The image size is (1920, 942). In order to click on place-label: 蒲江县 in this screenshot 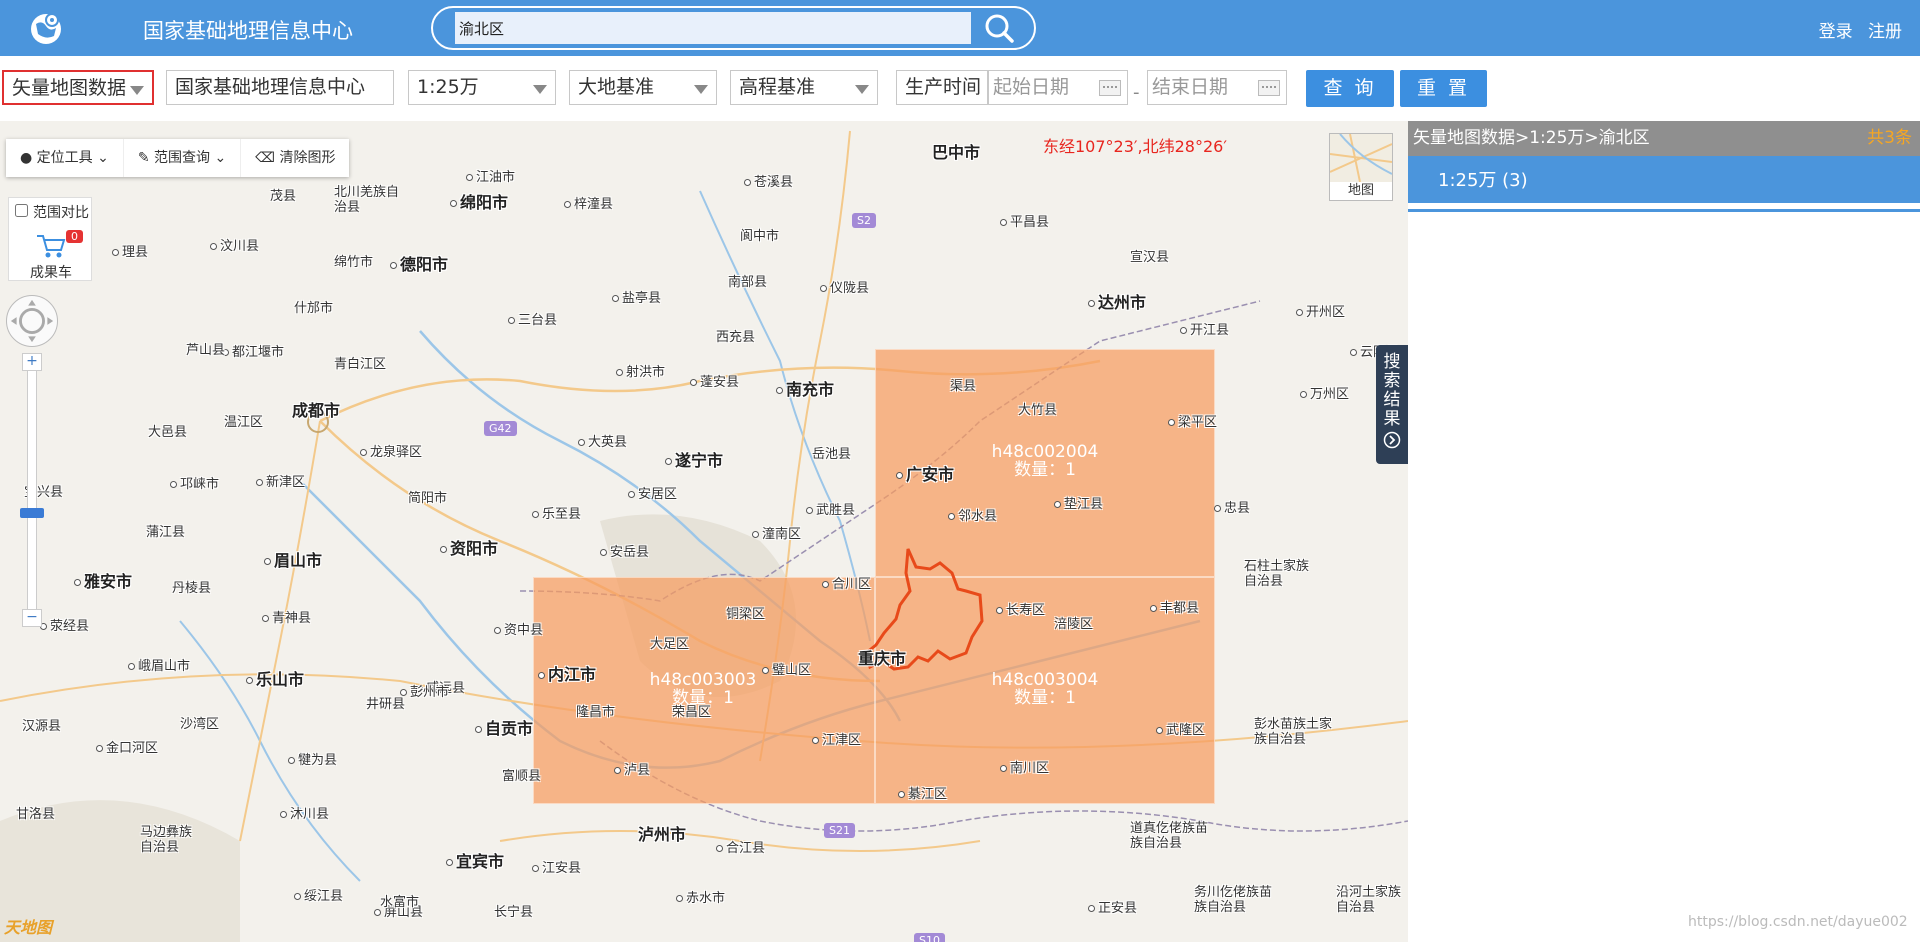, I will do `click(166, 532)`.